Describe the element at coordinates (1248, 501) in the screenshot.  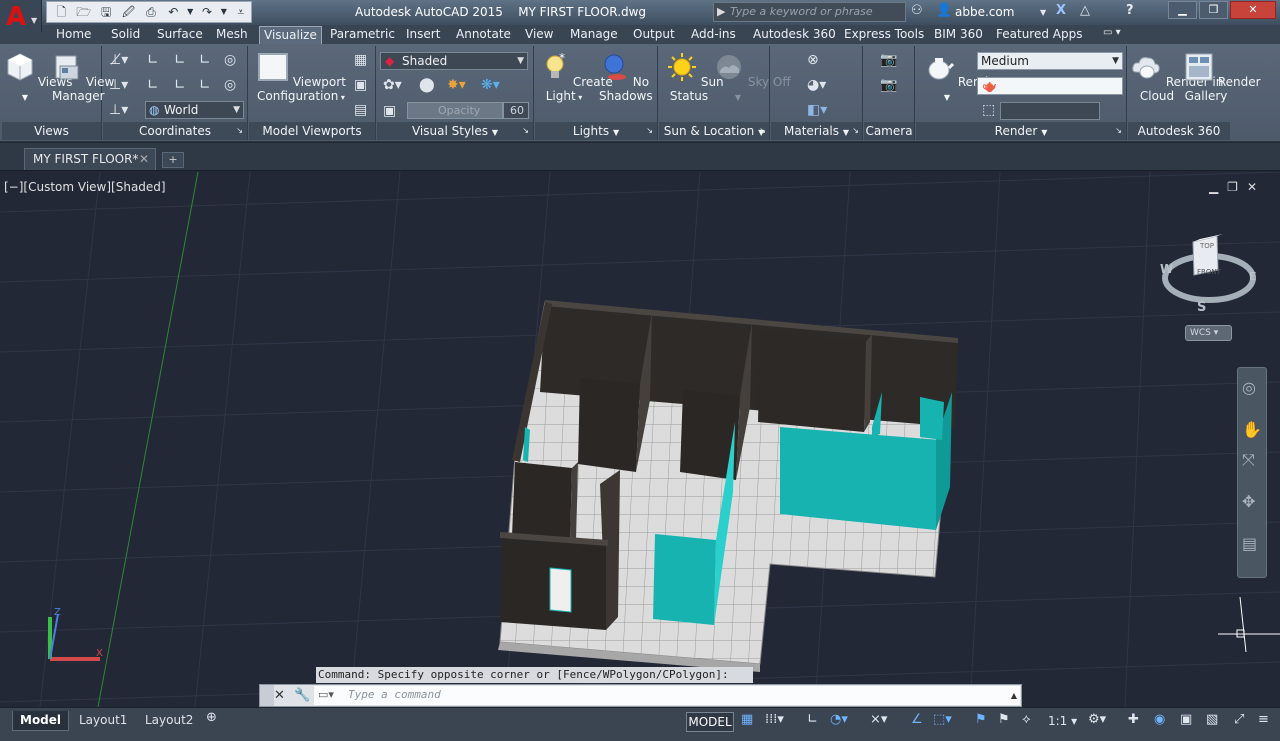
I see `orbit-icon: ✥` at that location.